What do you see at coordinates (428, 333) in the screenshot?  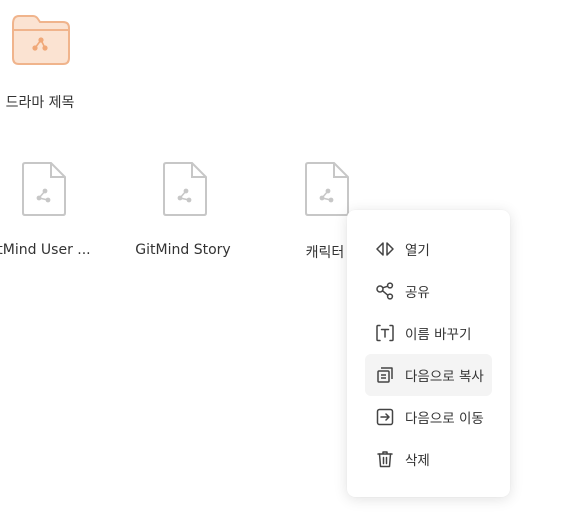 I see `menu-item-rename: 이름 바꾸기` at bounding box center [428, 333].